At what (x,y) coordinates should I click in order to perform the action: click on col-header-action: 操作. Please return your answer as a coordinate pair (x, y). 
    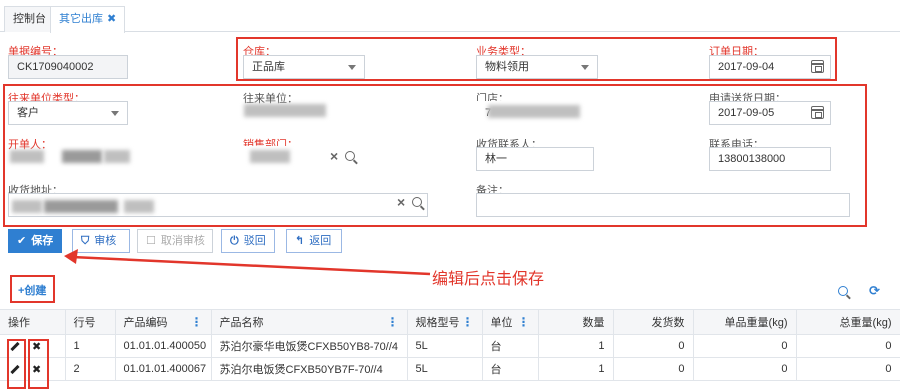
    Looking at the image, I should click on (33, 322).